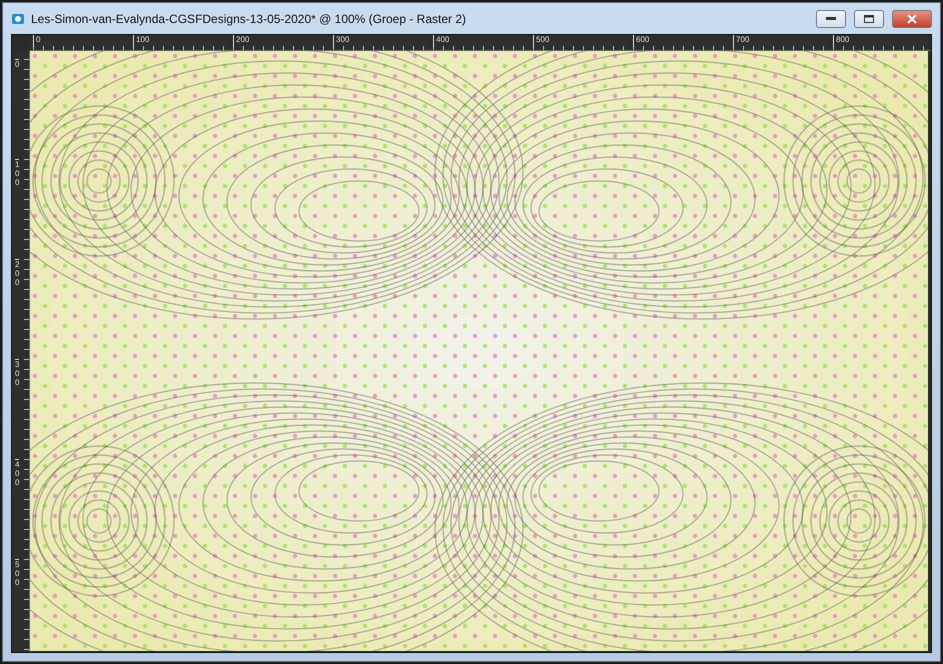 This screenshot has height=664, width=943. Describe the element at coordinates (841, 41) in the screenshot. I see `ruler-label: 800` at that location.